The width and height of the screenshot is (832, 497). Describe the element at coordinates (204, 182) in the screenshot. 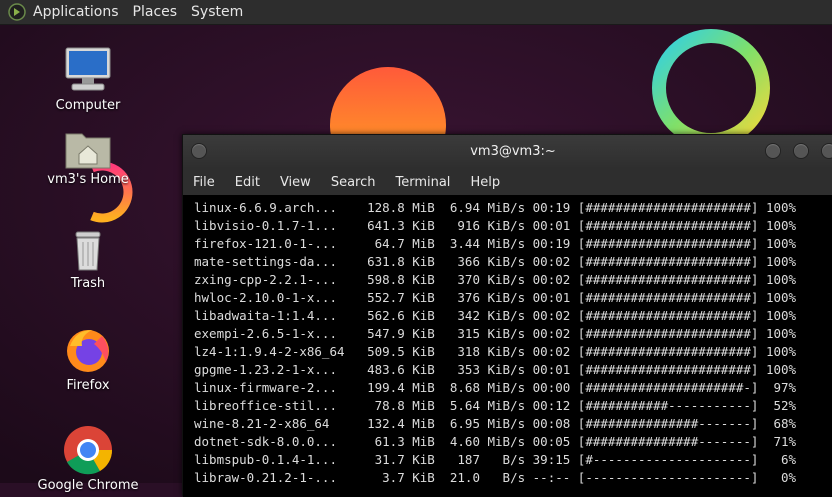

I see `menu-file: File` at that location.